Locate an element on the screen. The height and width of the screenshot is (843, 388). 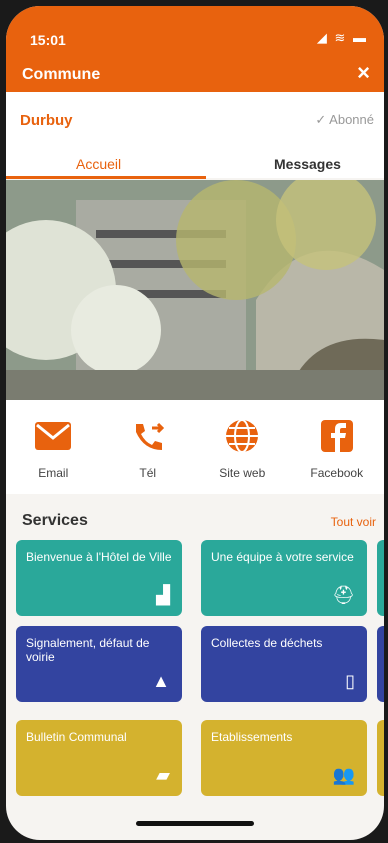
action-label: Facebook is located at coordinates (337, 473).